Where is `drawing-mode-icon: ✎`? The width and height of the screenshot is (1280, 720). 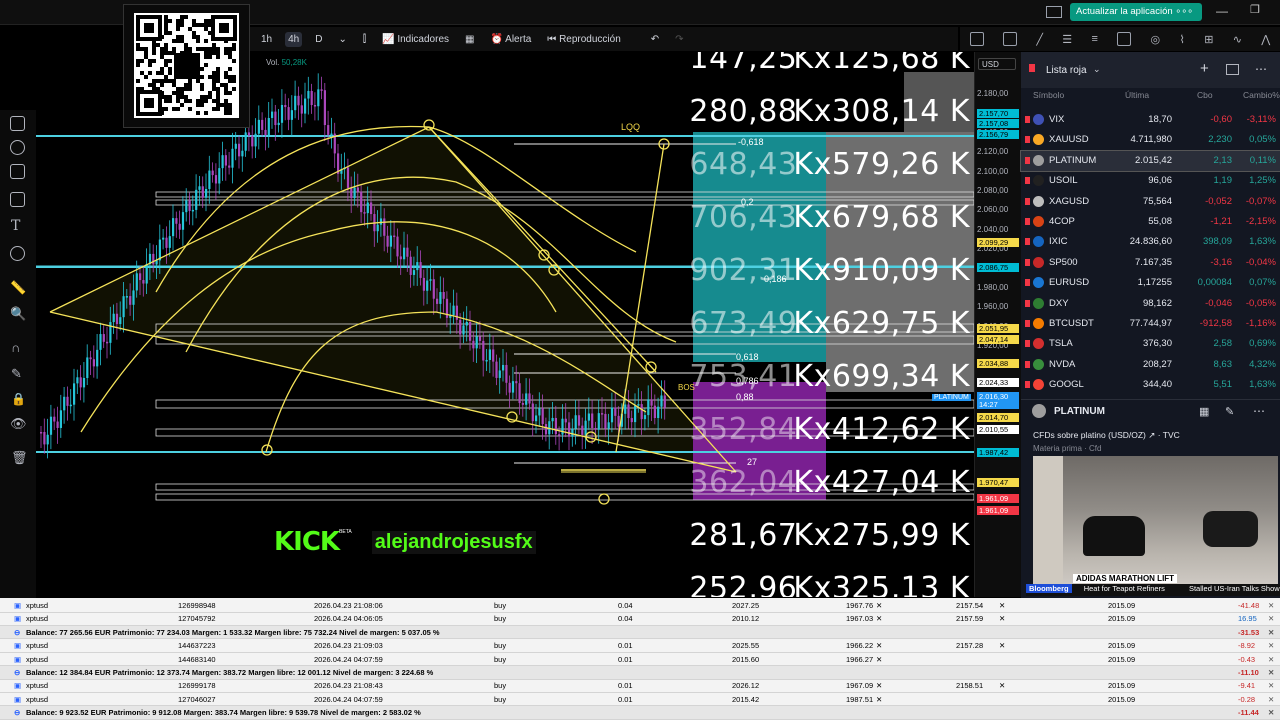 drawing-mode-icon: ✎ is located at coordinates (16, 374).